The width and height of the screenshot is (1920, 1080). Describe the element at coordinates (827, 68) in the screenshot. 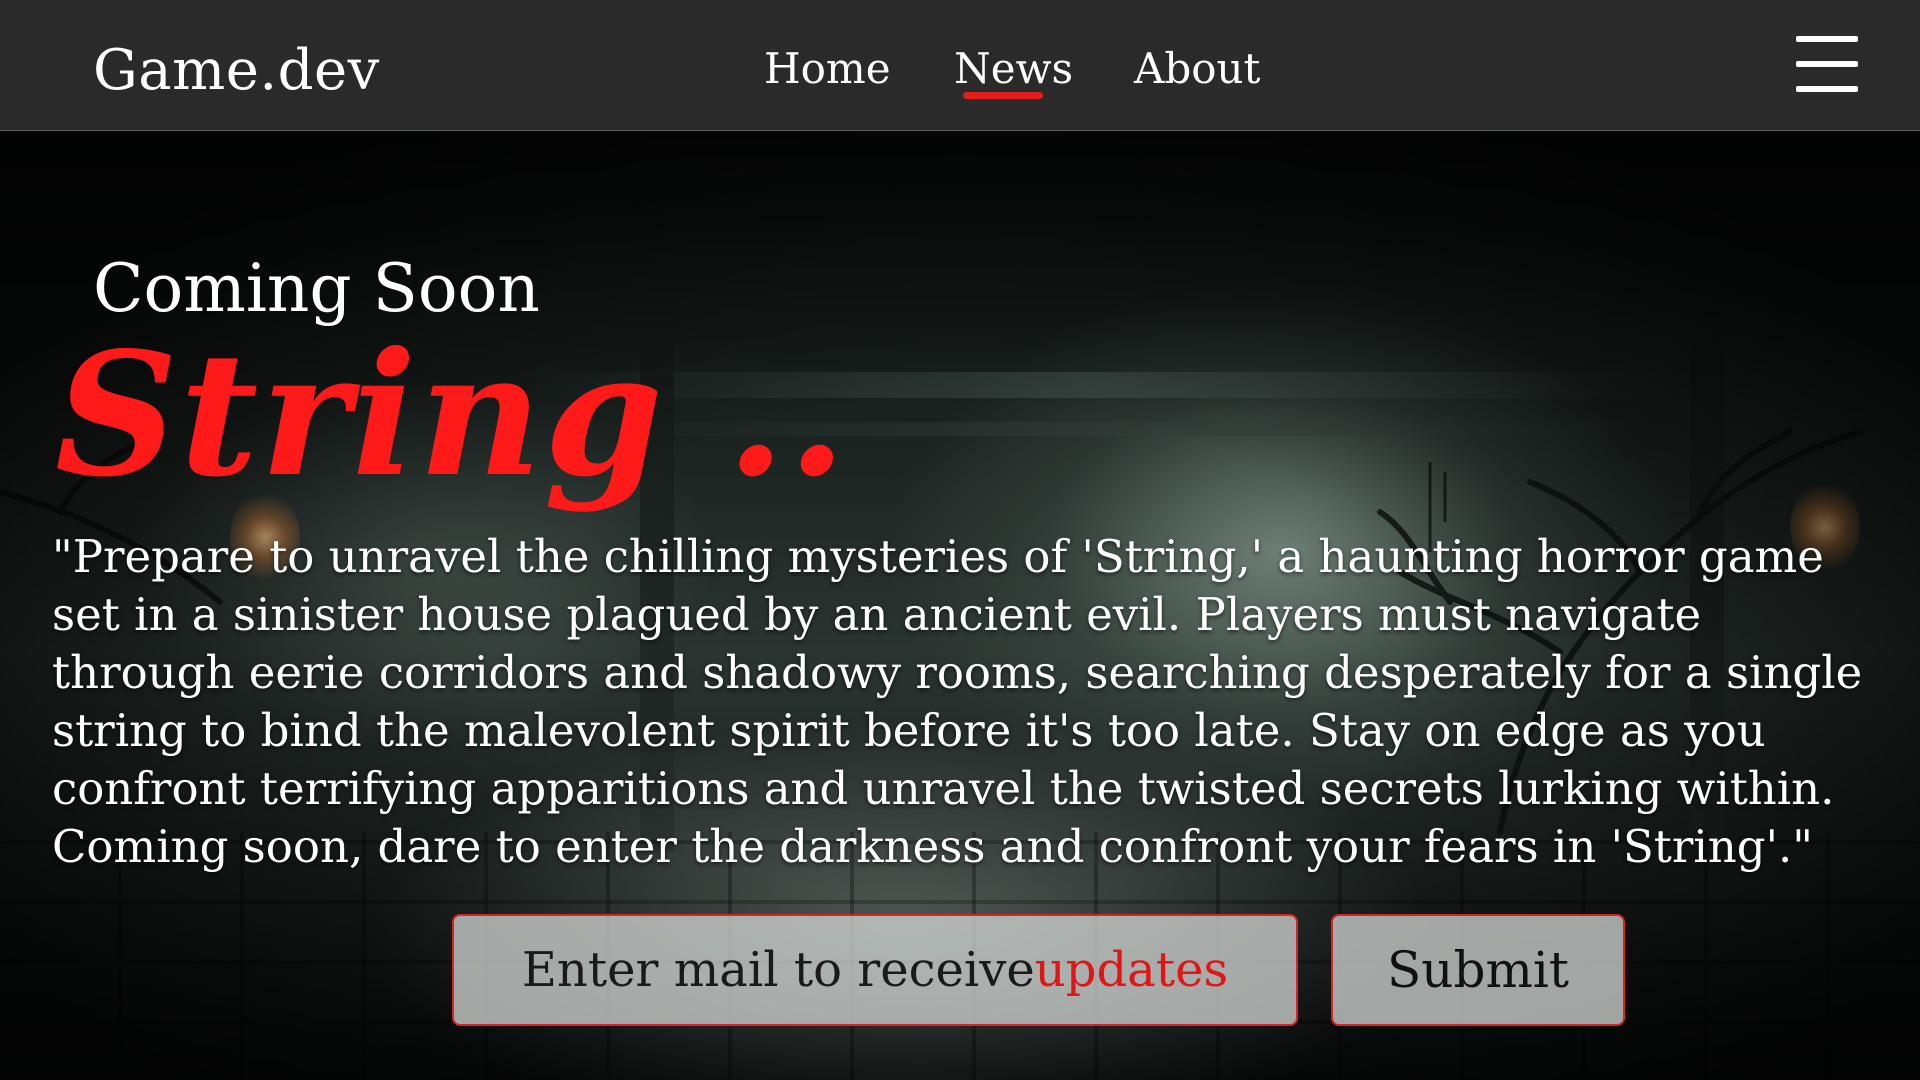

I see `nav-link-home: Home` at that location.